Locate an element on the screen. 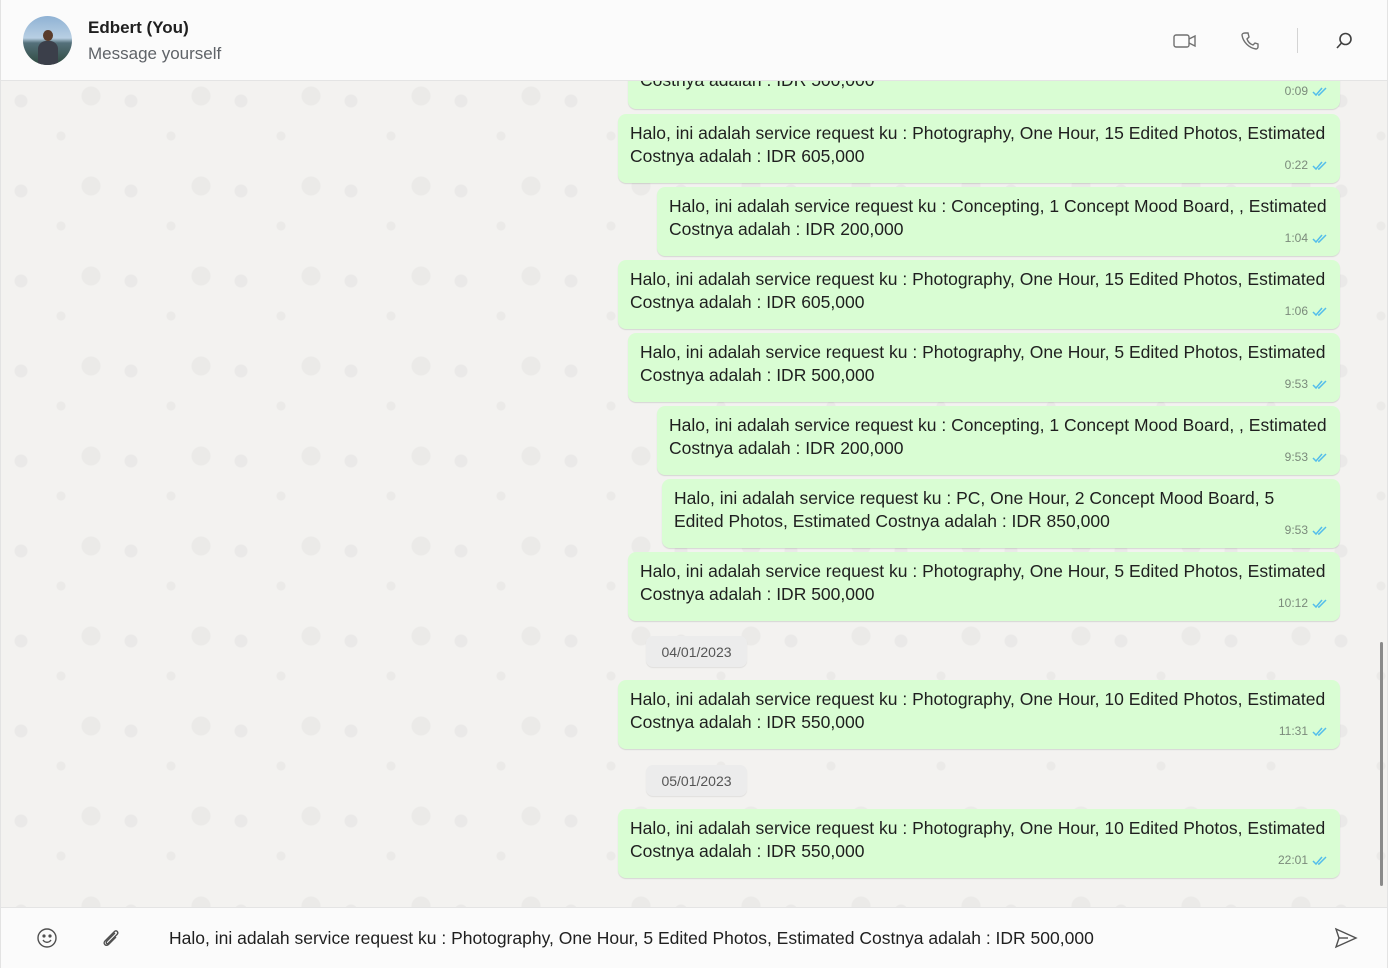 The width and height of the screenshot is (1388, 968). message-composer is located at coordinates (694, 937).